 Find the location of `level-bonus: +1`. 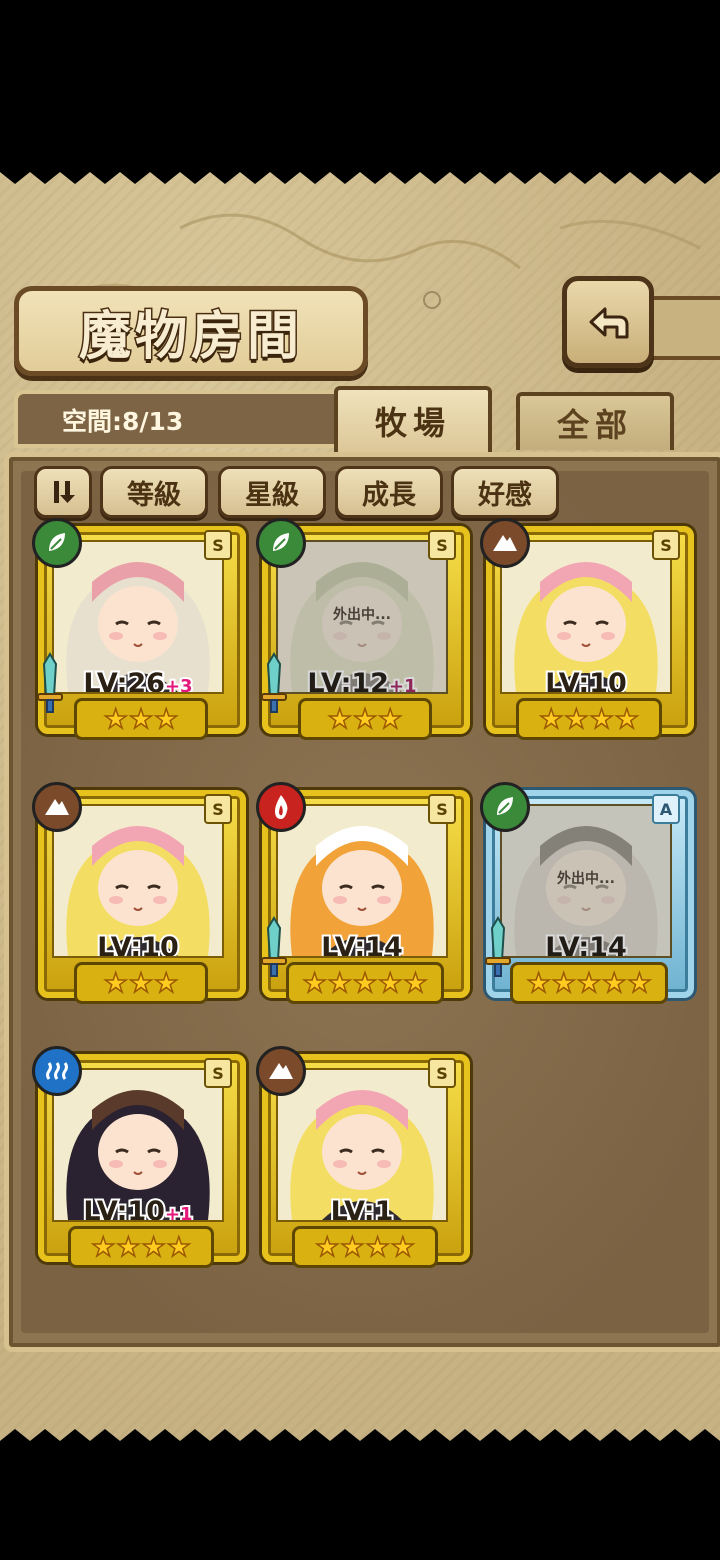

level-bonus: +1 is located at coordinates (179, 1212).